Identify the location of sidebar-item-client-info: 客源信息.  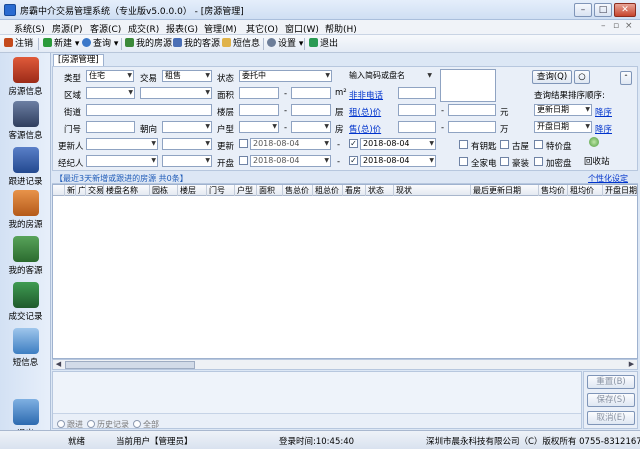
(25, 121).